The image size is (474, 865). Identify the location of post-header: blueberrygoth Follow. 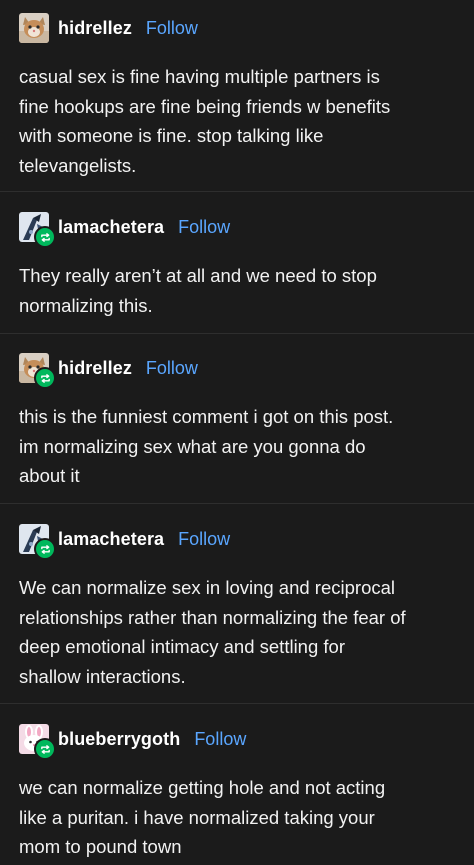
(240, 742).